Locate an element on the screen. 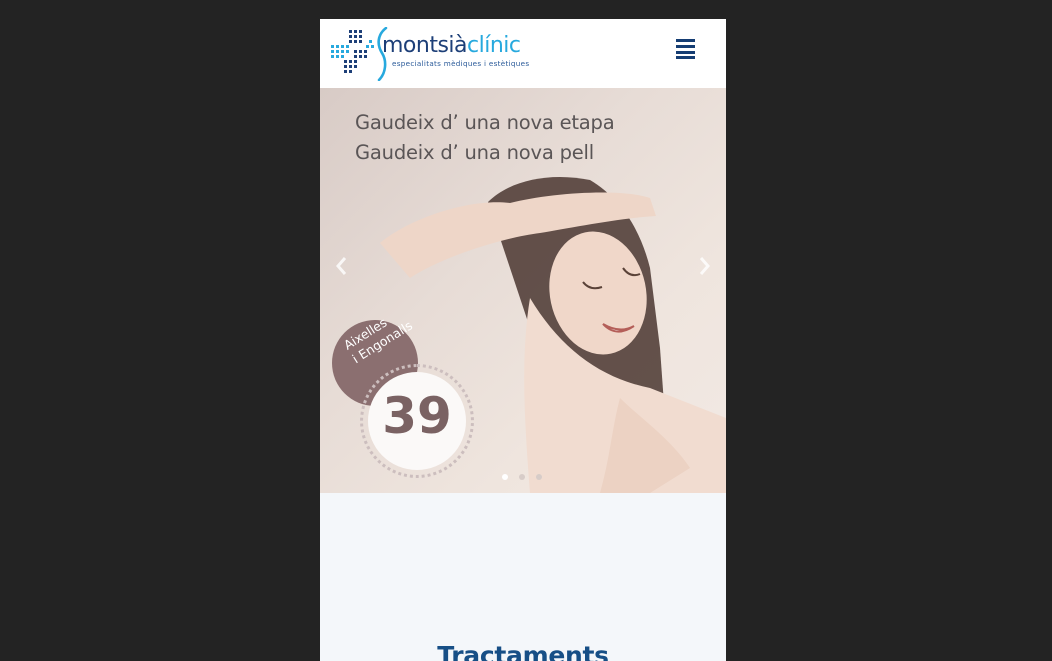 This screenshot has width=1052, height=661. promo-price: 39 is located at coordinates (417, 416).